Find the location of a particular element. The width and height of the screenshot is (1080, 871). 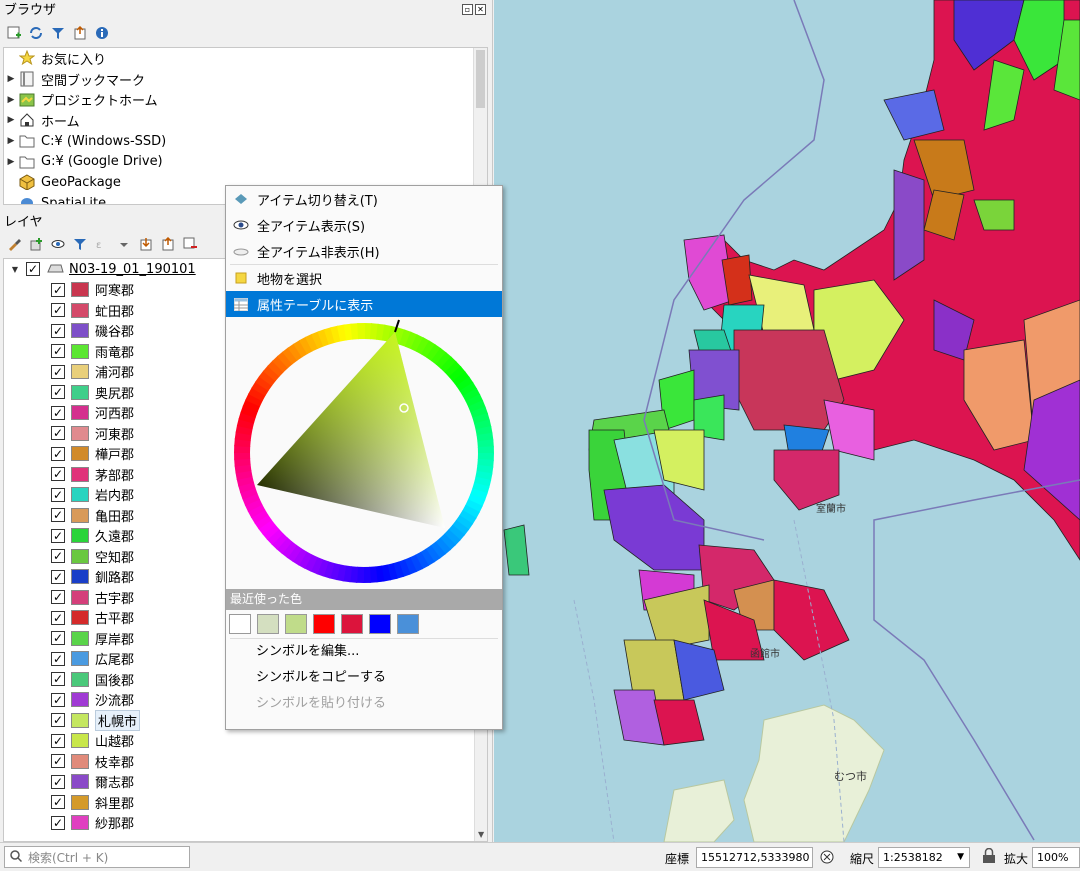

visibility-eye-icon is located at coordinates (58, 244).